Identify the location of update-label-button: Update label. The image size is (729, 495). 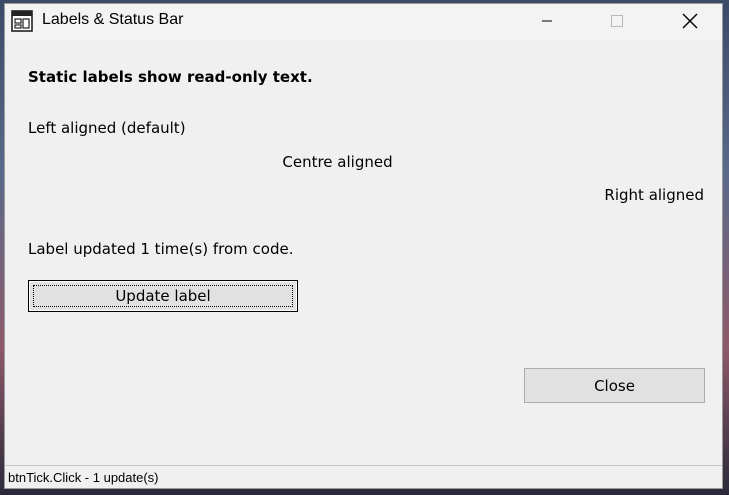
(163, 296).